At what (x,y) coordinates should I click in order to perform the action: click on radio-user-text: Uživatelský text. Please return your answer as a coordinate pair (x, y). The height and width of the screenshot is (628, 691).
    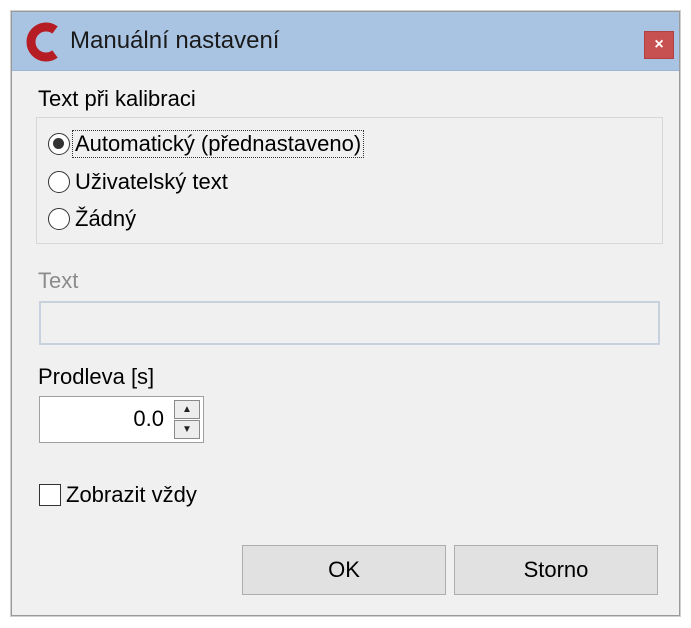
    Looking at the image, I should click on (139, 182).